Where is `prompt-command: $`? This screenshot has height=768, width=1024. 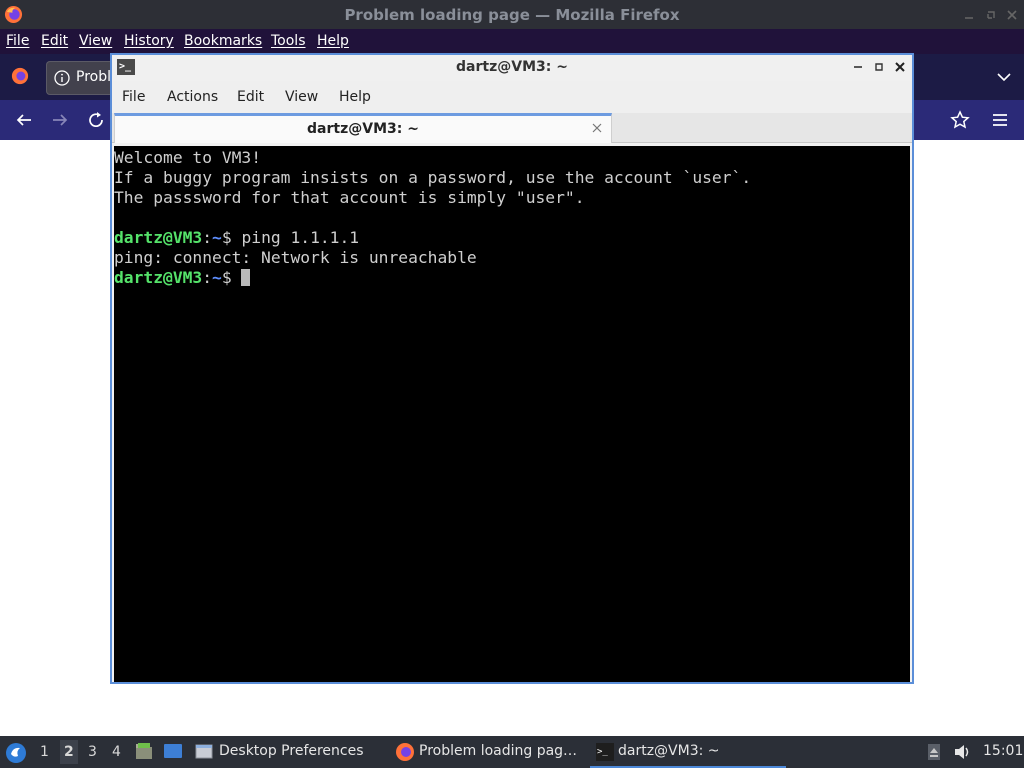
prompt-command: $ is located at coordinates (231, 277).